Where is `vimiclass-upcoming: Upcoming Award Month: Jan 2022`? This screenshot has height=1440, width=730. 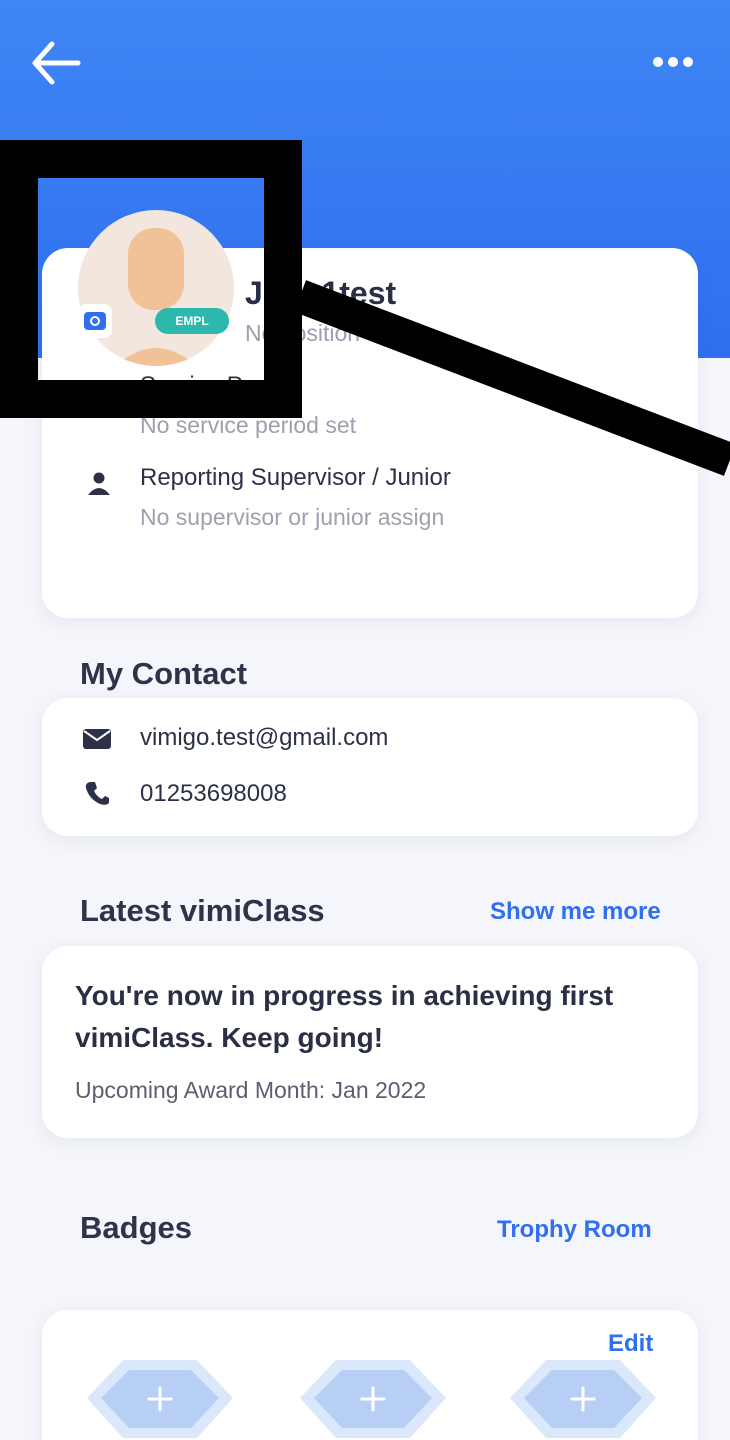 vimiclass-upcoming: Upcoming Award Month: Jan 2022 is located at coordinates (251, 1090).